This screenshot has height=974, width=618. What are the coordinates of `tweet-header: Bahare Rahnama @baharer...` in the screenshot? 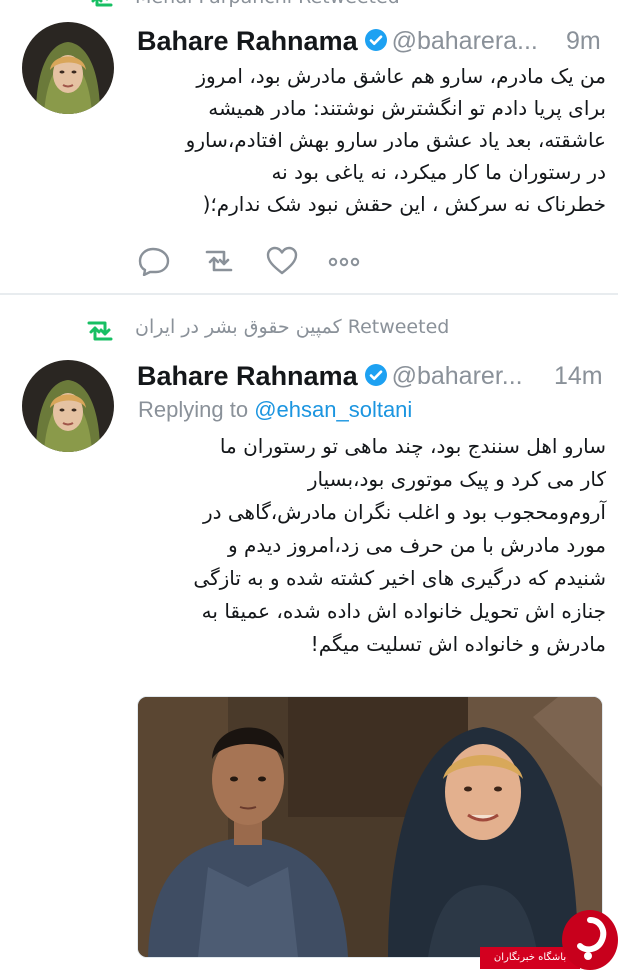 It's located at (330, 376).